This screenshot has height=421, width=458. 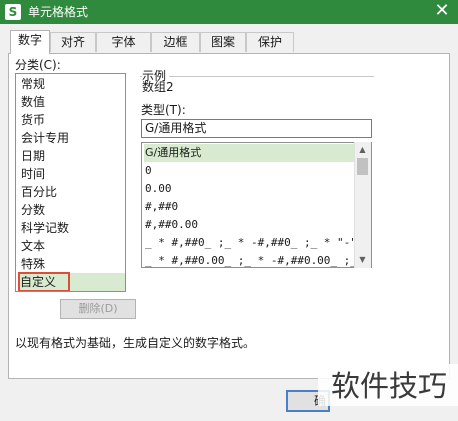 I want to click on type-item-selected: G/通用格式, so click(x=250, y=153).